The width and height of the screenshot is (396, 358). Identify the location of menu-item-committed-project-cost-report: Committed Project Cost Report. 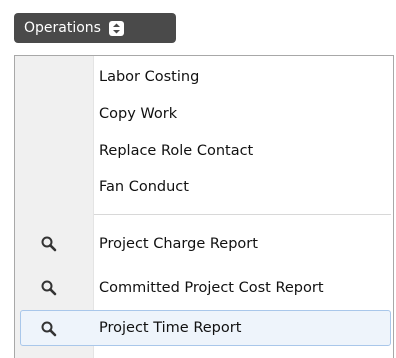
(204, 288).